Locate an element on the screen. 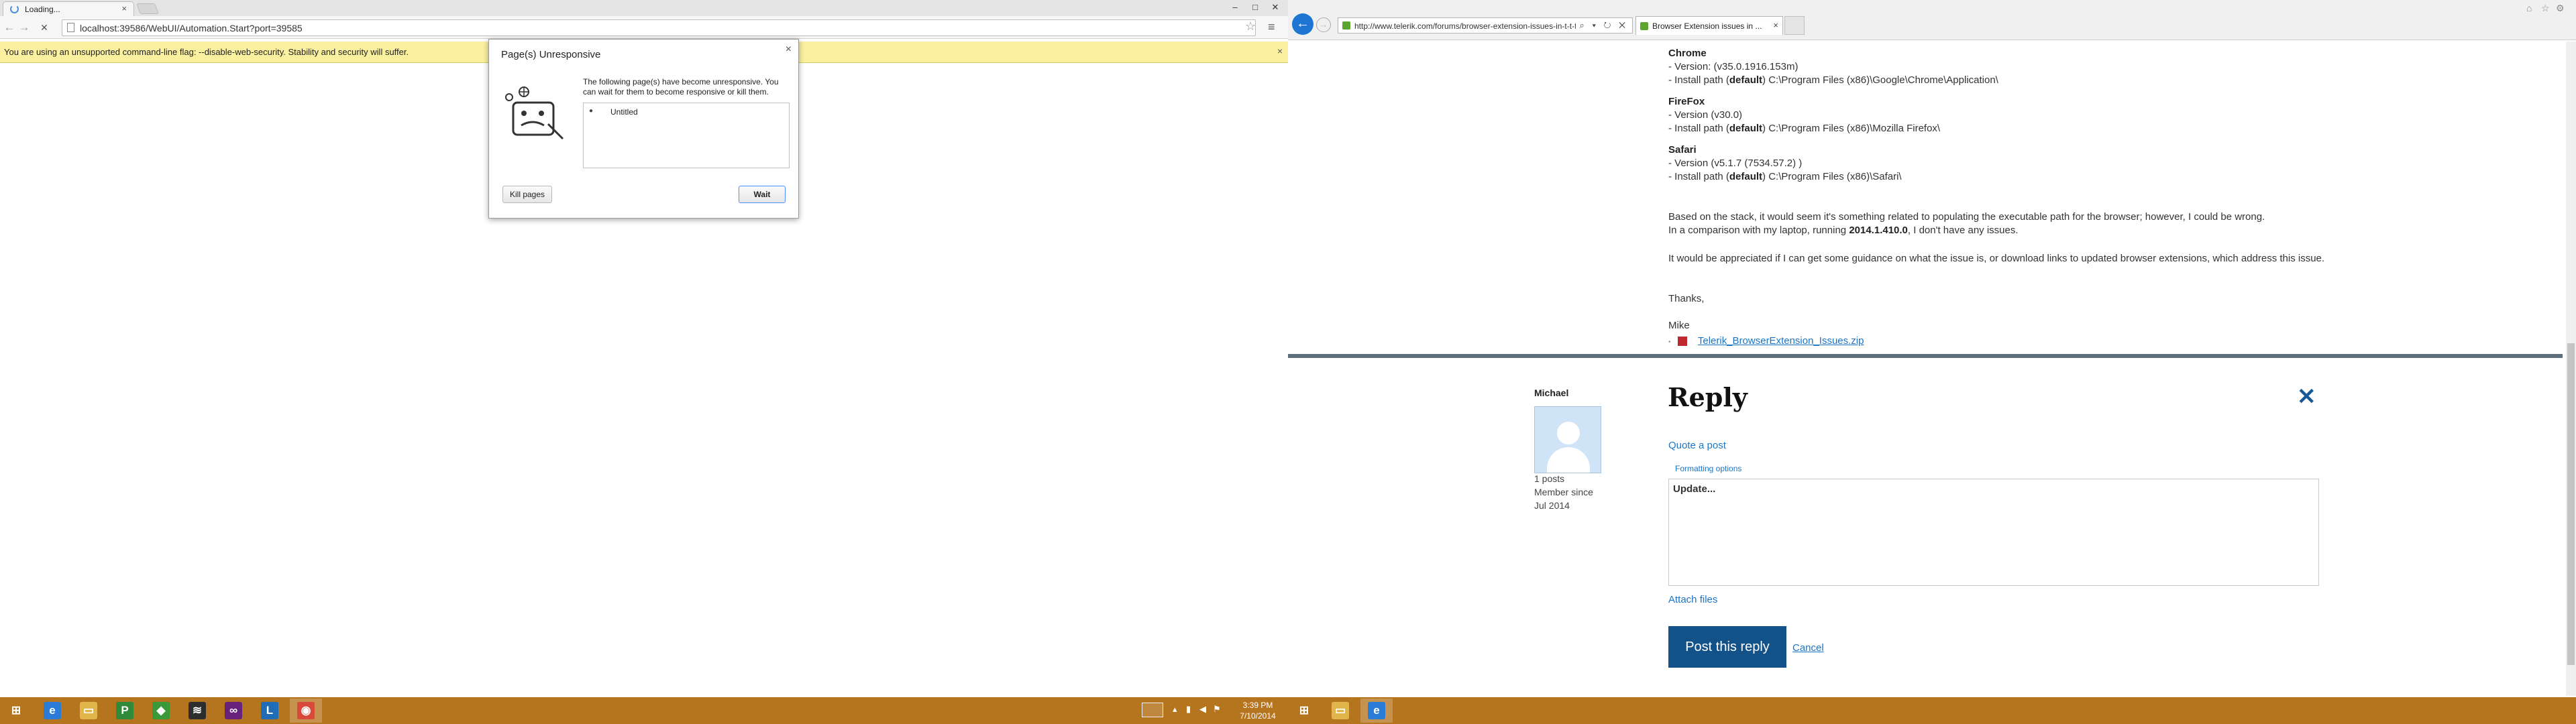 The image size is (2576, 724). stop-loading-icon: ✕ is located at coordinates (44, 27).